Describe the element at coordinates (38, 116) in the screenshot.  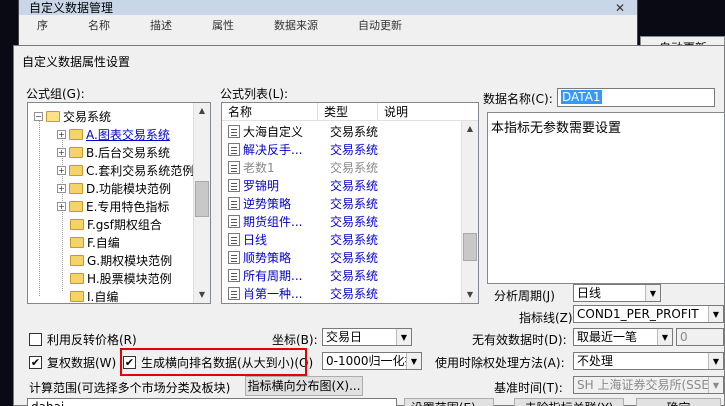
I see `collapse-icon: −` at that location.